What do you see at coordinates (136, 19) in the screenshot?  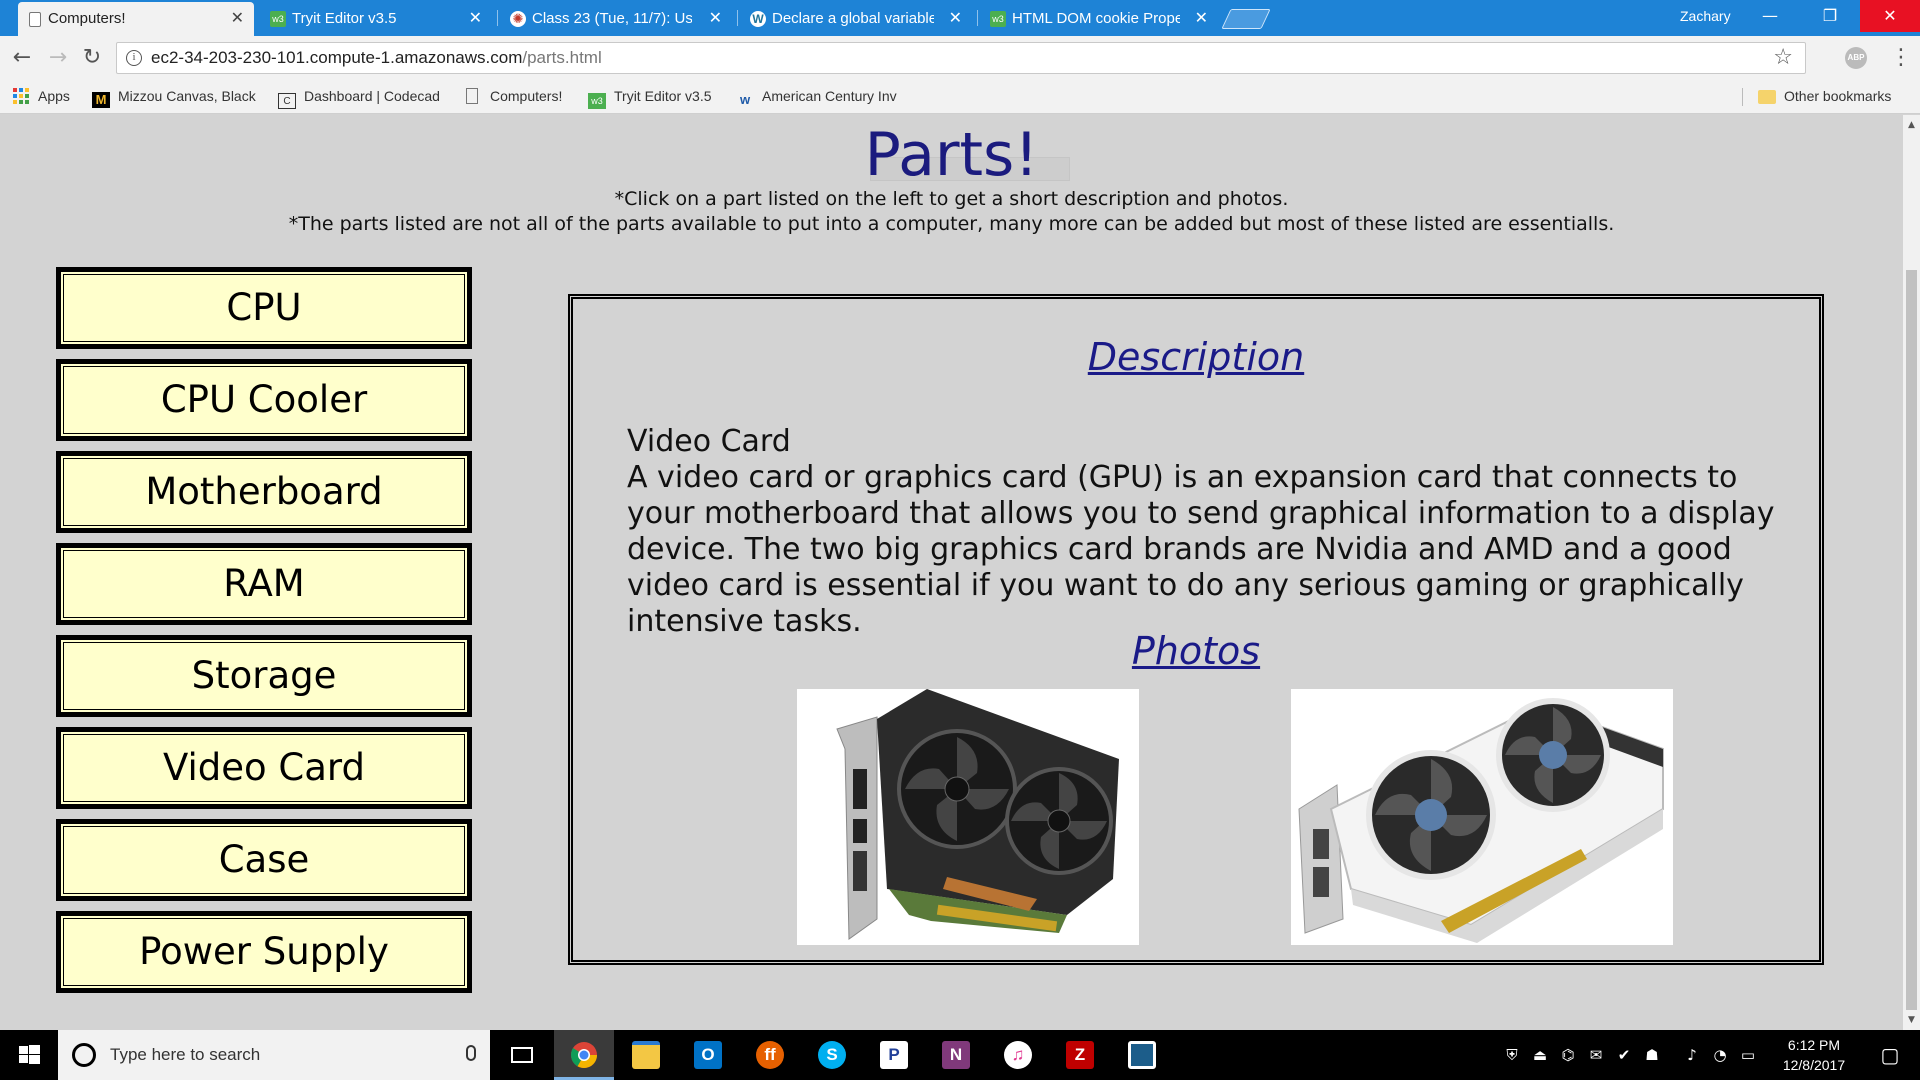 I see `tab-computers: Computers! ✕` at bounding box center [136, 19].